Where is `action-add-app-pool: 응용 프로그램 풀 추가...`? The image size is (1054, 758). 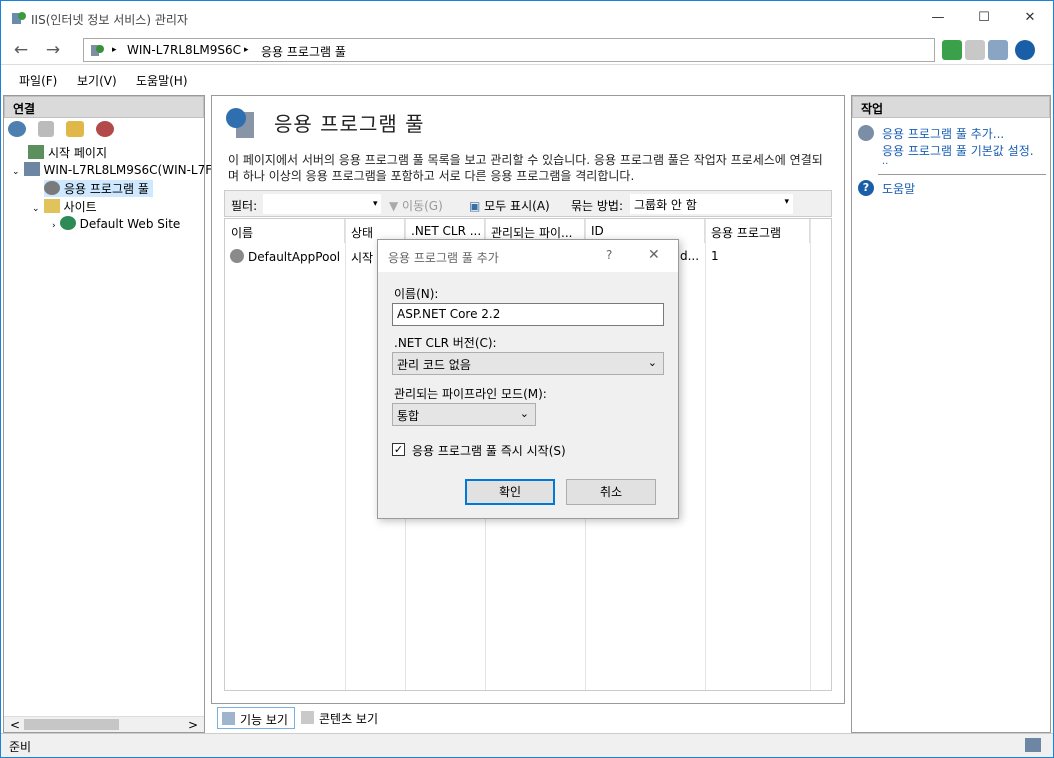
action-add-app-pool: 응용 프로그램 풀 추가... is located at coordinates (943, 133).